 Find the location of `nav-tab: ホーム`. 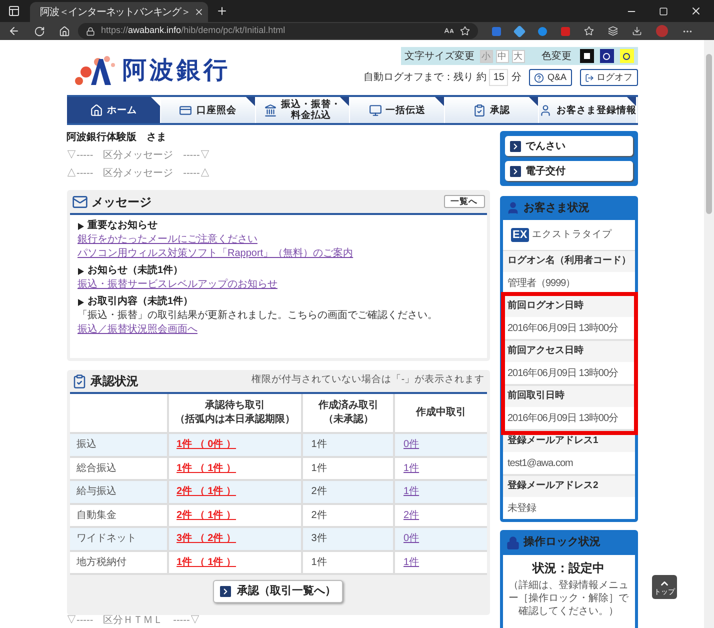

nav-tab: ホーム is located at coordinates (114, 110).